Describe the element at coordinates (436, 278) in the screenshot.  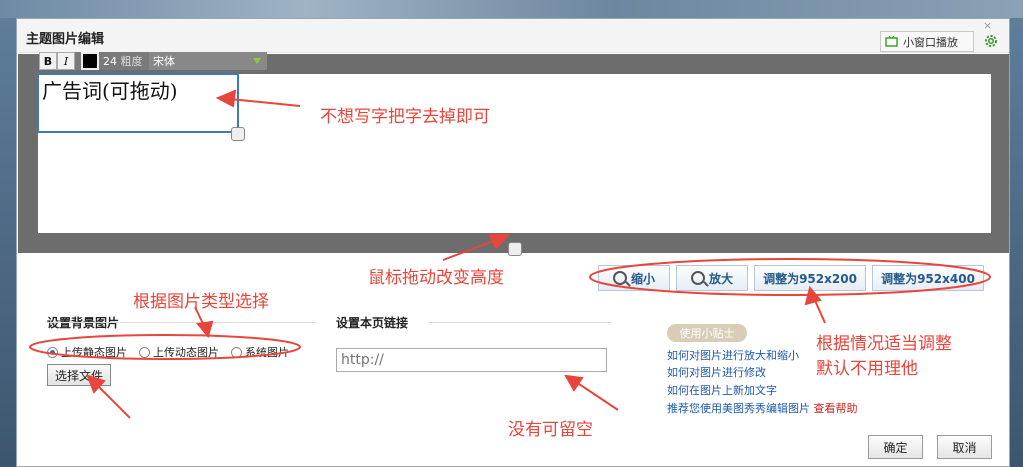
I see `annotation-drag-height: 鼠标拖动改变高度` at that location.